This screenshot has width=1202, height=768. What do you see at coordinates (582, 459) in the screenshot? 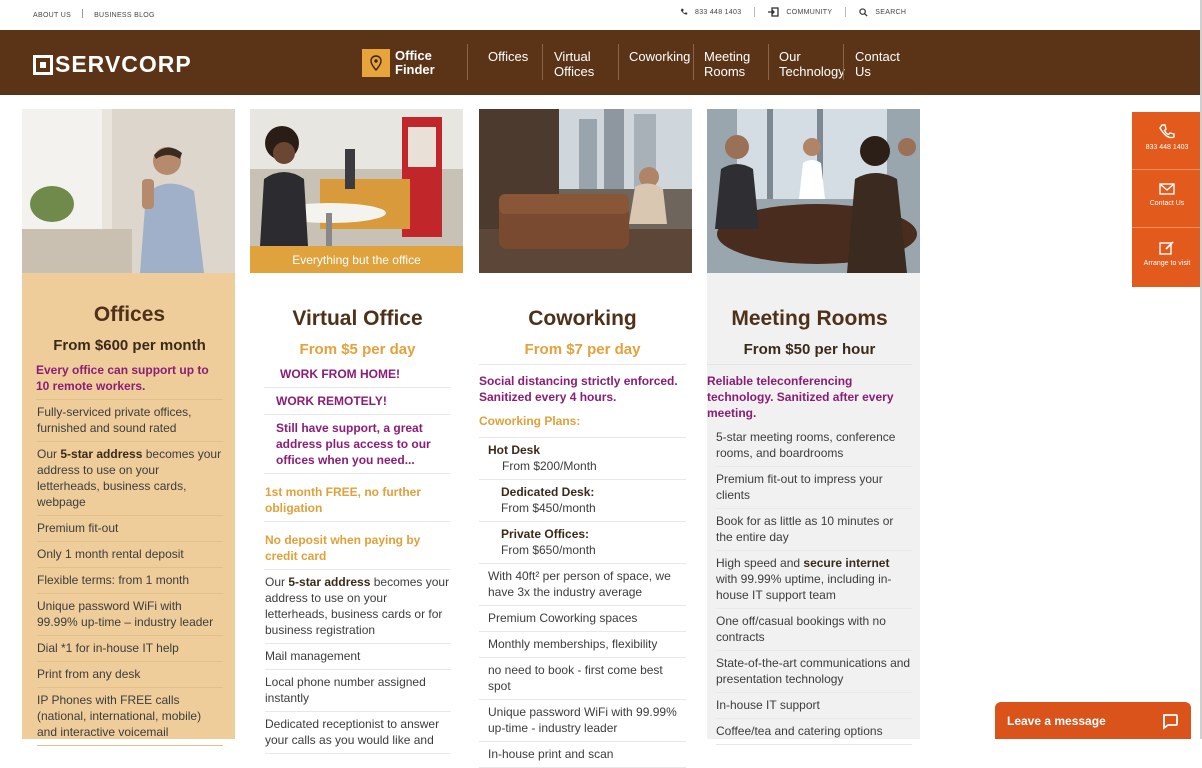
I see `plan-item: Hot Desk From $200/Month` at bounding box center [582, 459].